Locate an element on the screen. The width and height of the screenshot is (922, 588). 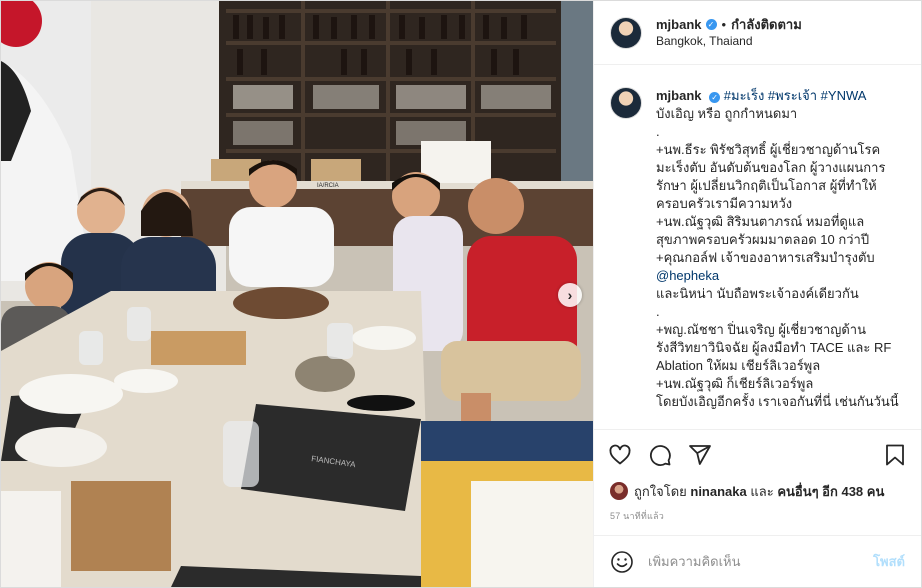
chevron-right-icon: › is located at coordinates (570, 295).